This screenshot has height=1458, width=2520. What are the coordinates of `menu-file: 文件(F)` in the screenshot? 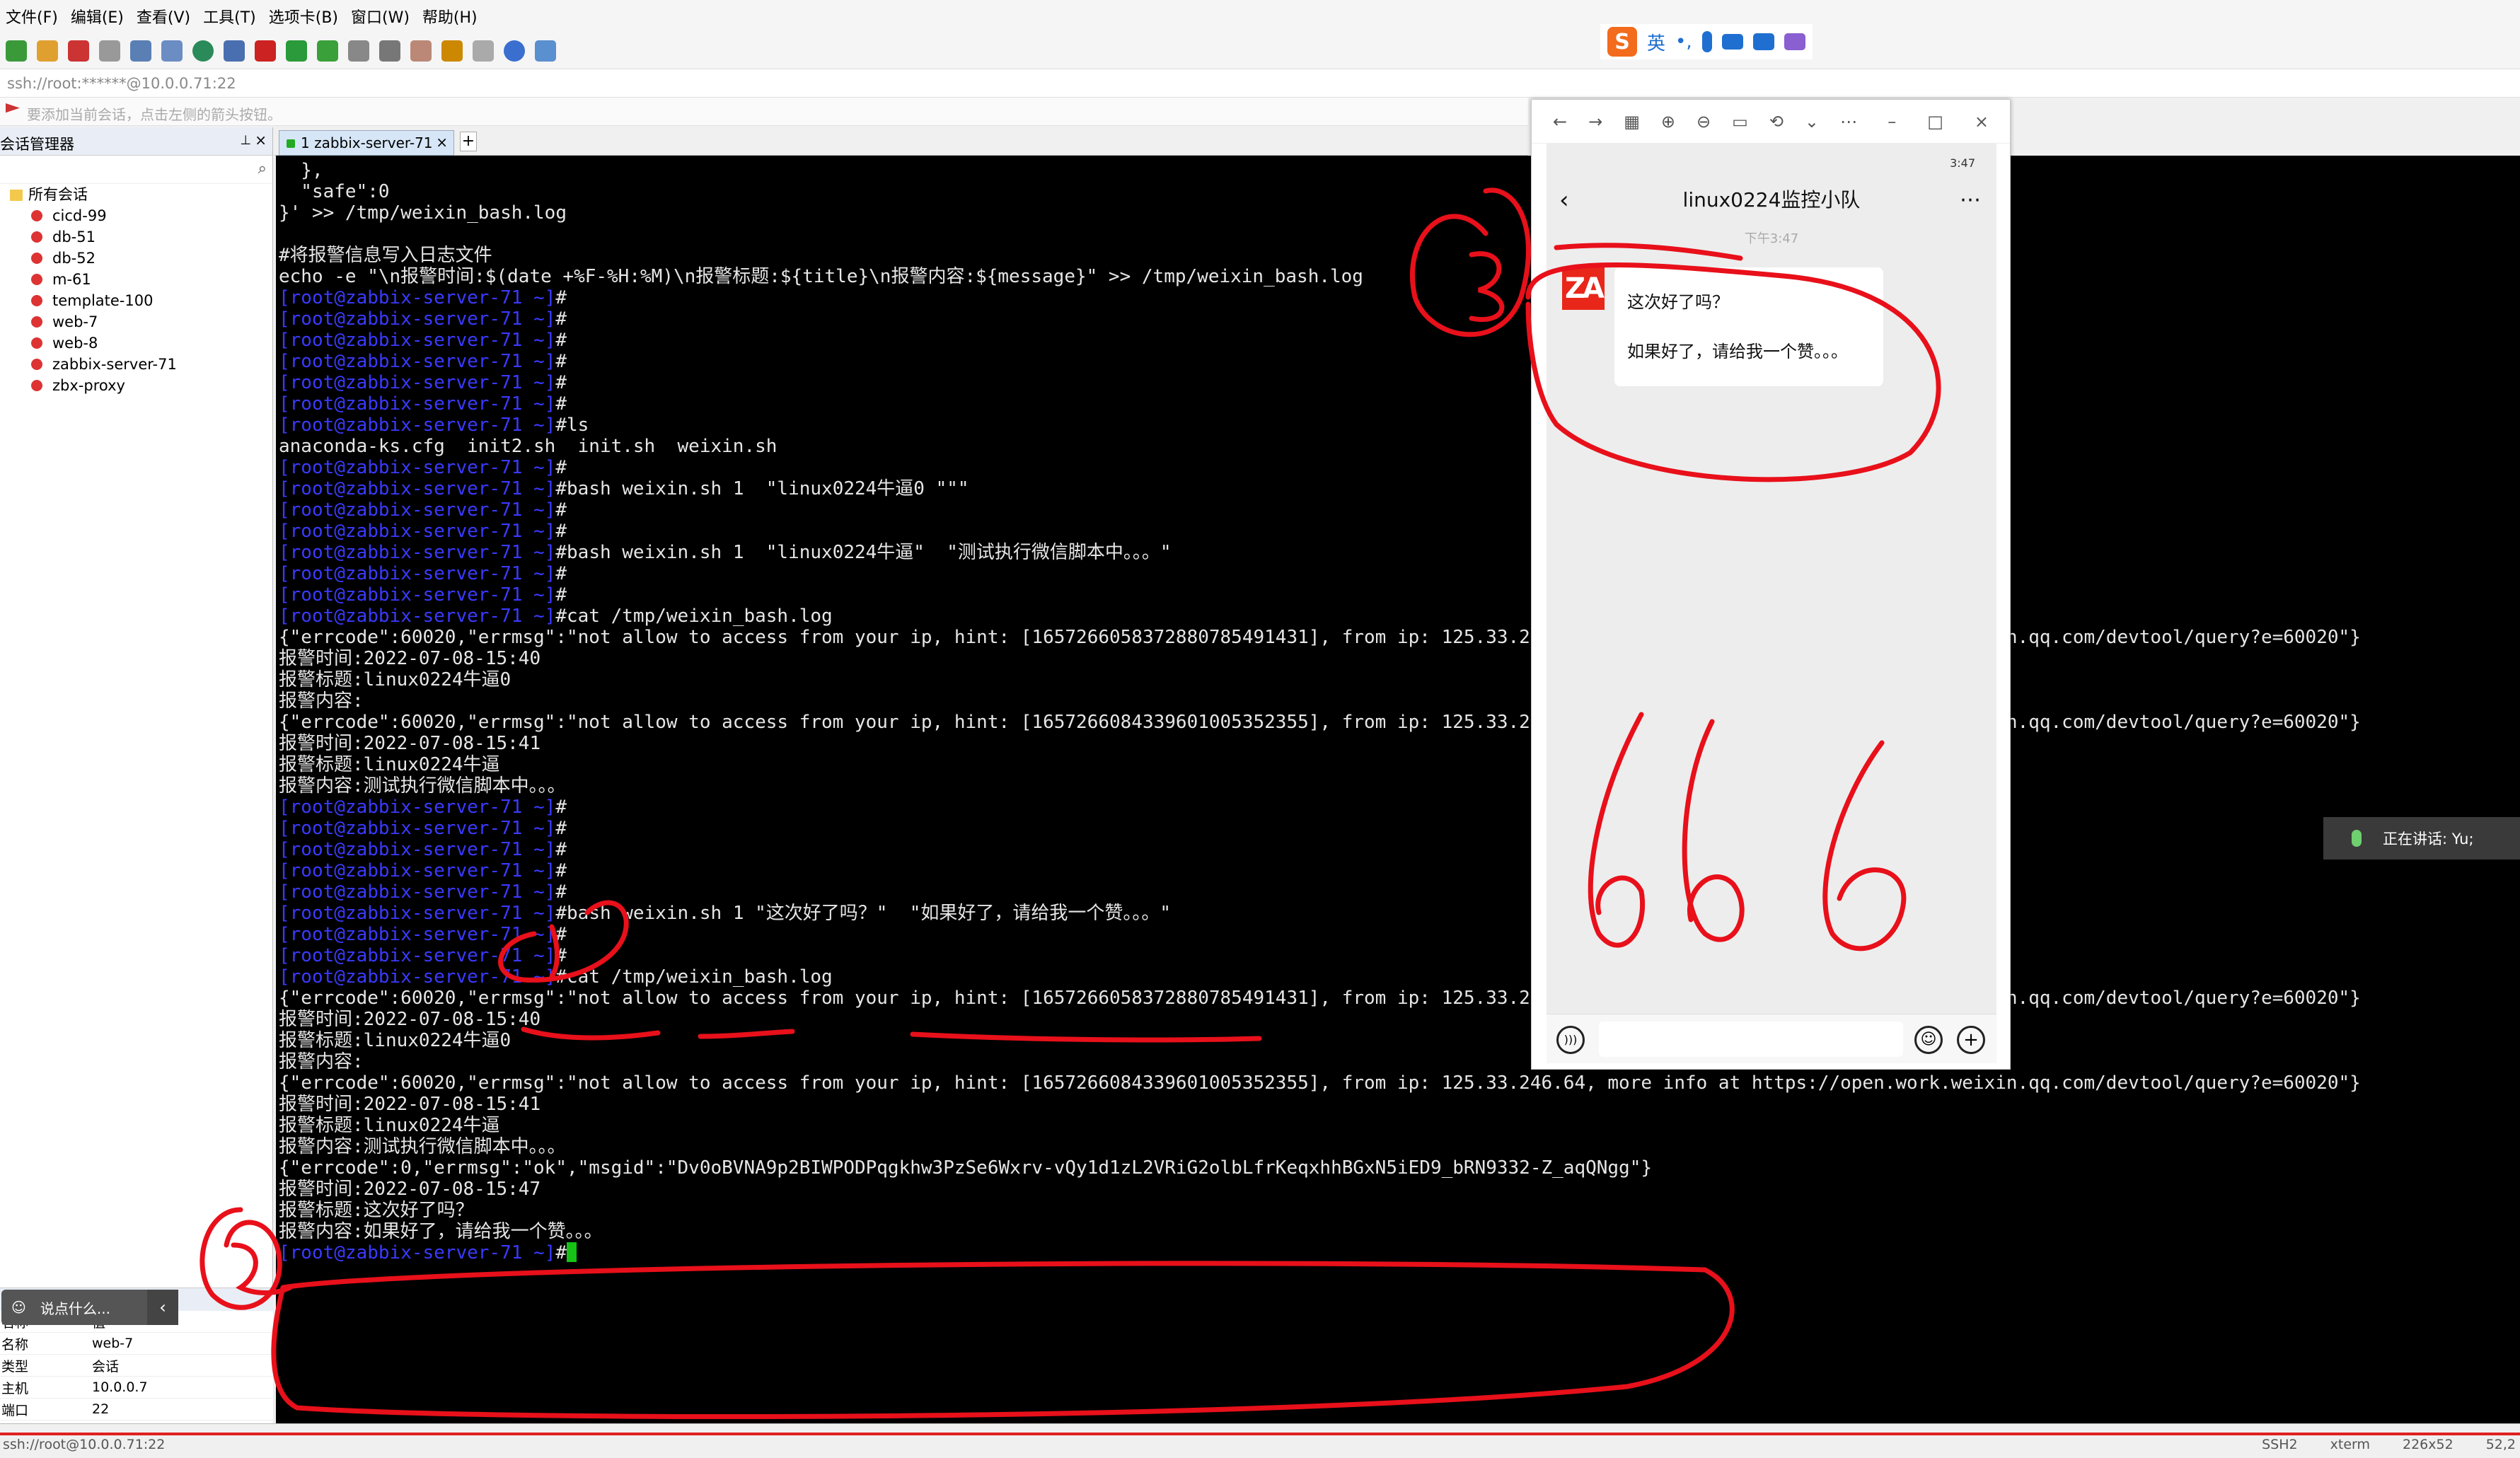 It's located at (32, 16).